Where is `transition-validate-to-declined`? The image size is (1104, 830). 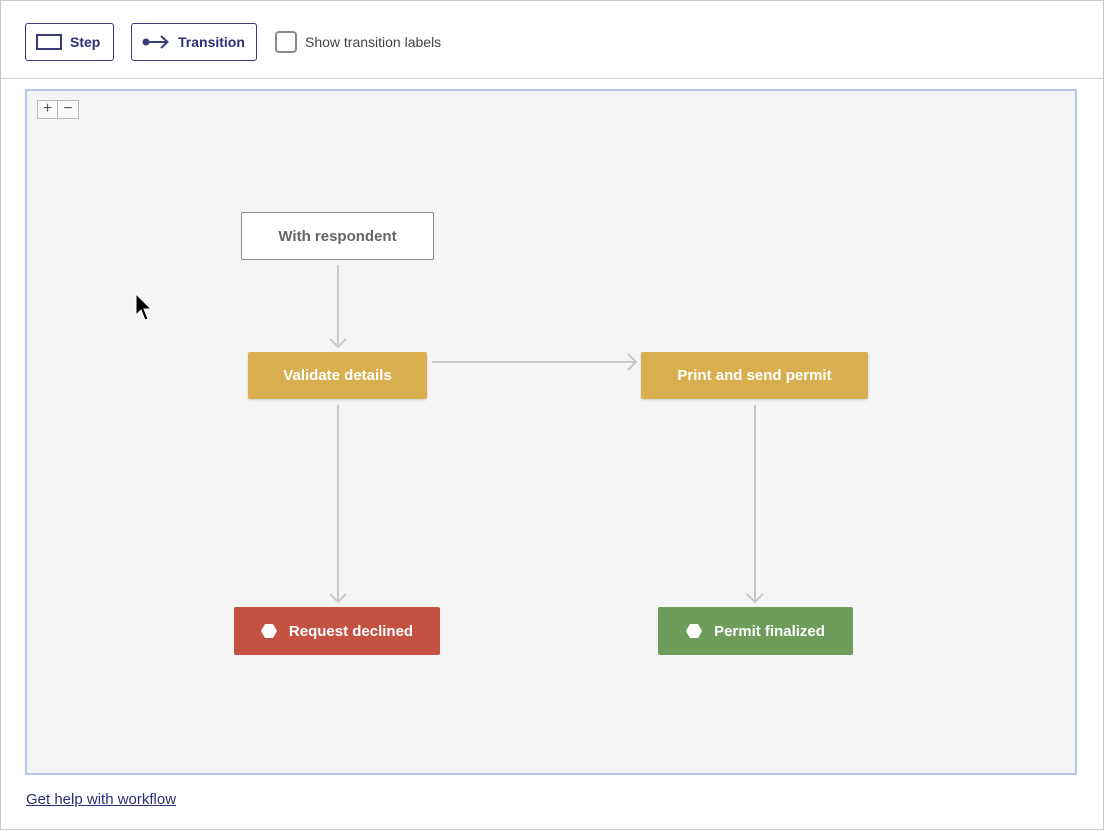 transition-validate-to-declined is located at coordinates (338, 504).